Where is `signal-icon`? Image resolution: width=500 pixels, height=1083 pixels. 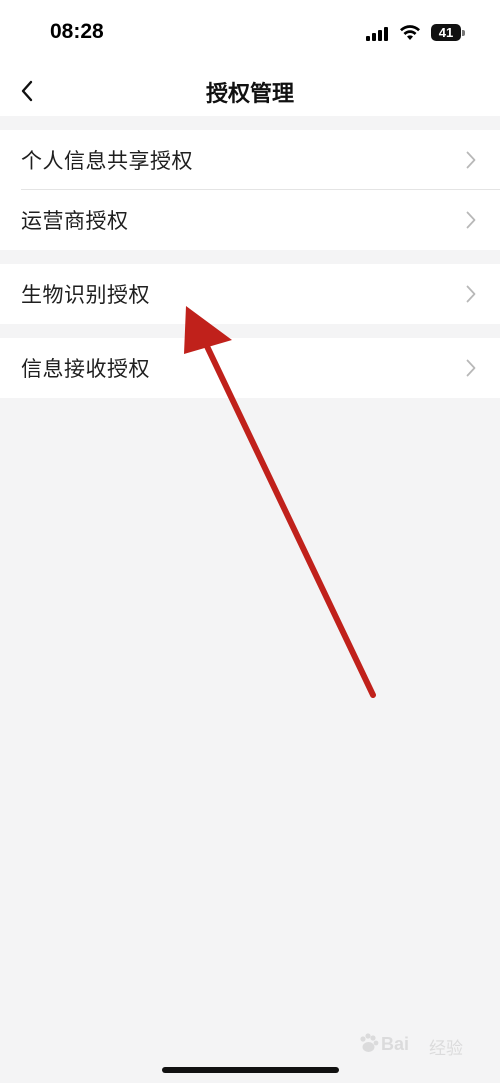 signal-icon is located at coordinates (377, 34).